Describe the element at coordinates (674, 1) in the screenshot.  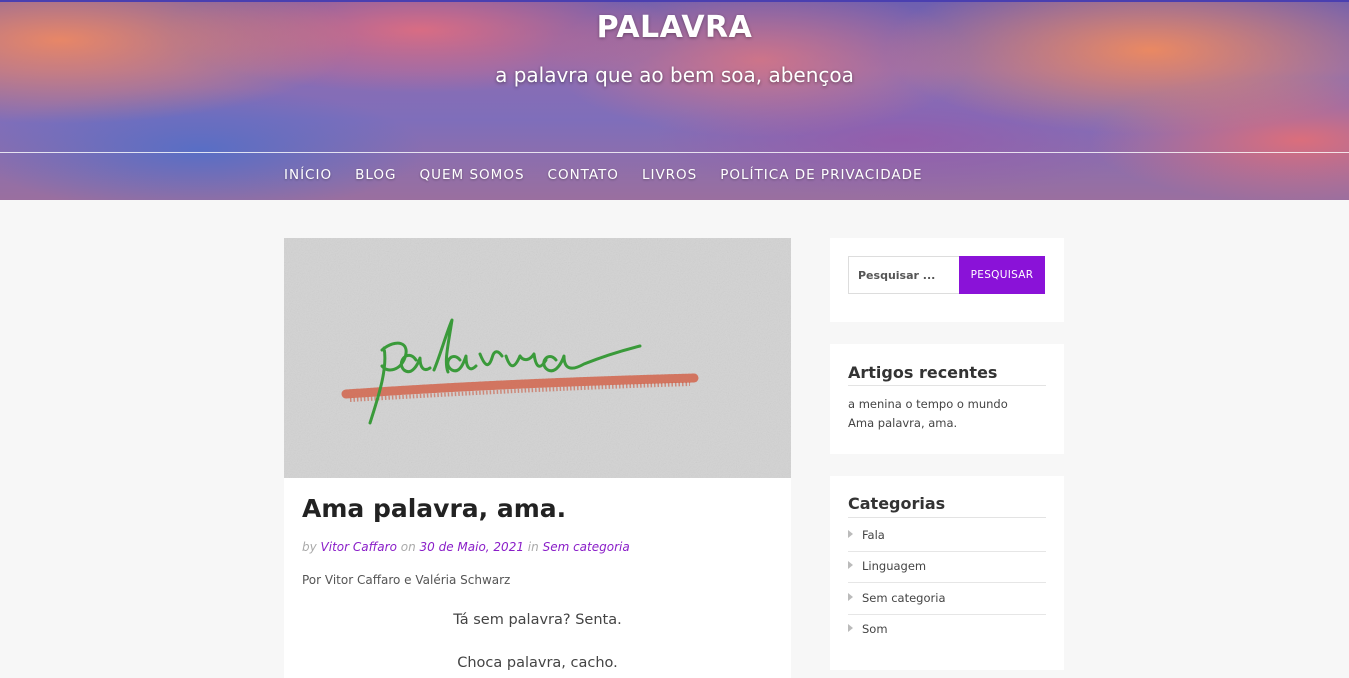
I see `header-top-line` at that location.